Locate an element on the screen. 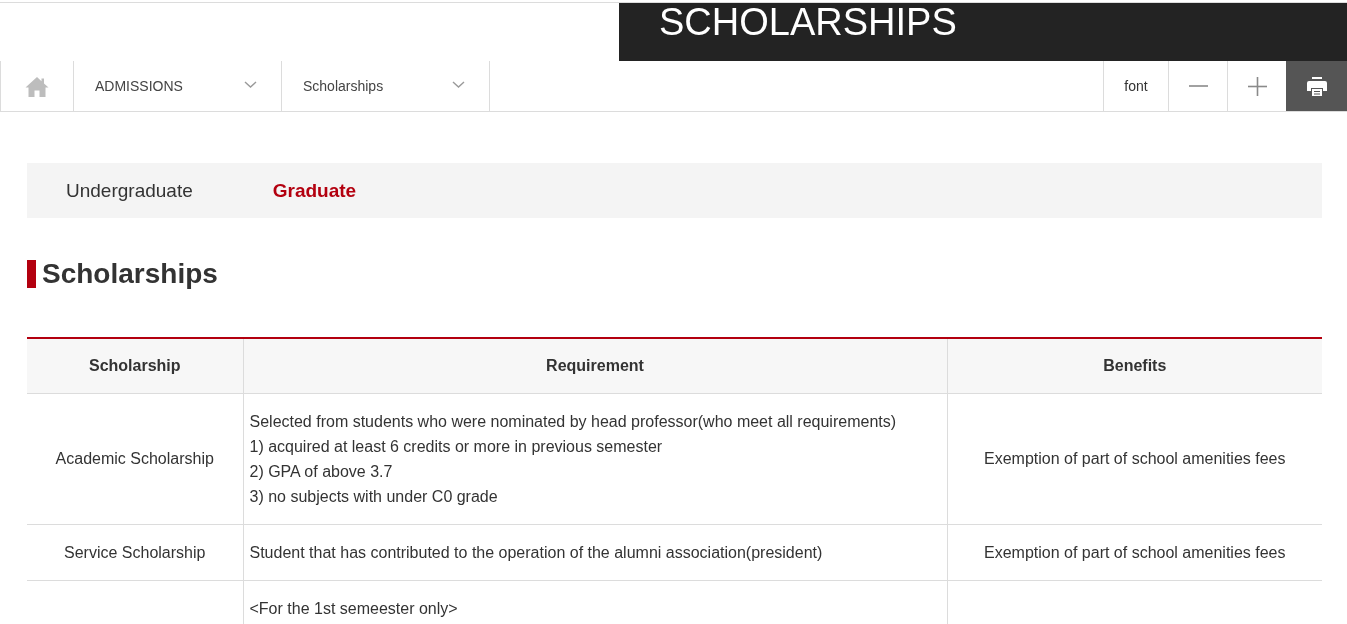 The width and height of the screenshot is (1347, 624). breadcrumb-dropdown: ADMISSIONS is located at coordinates (178, 86).